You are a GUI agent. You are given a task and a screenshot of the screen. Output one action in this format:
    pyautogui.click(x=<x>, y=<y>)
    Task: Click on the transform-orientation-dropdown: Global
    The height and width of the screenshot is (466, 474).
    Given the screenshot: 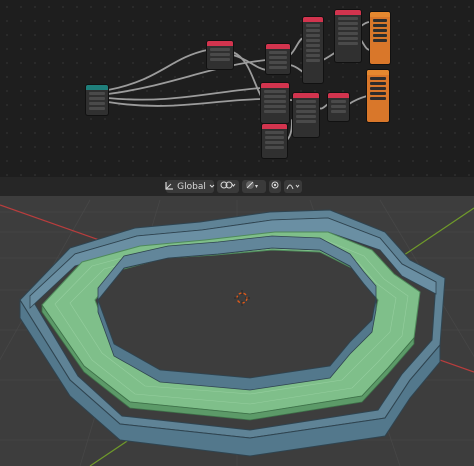 What is the action you would take?
    pyautogui.click(x=190, y=186)
    